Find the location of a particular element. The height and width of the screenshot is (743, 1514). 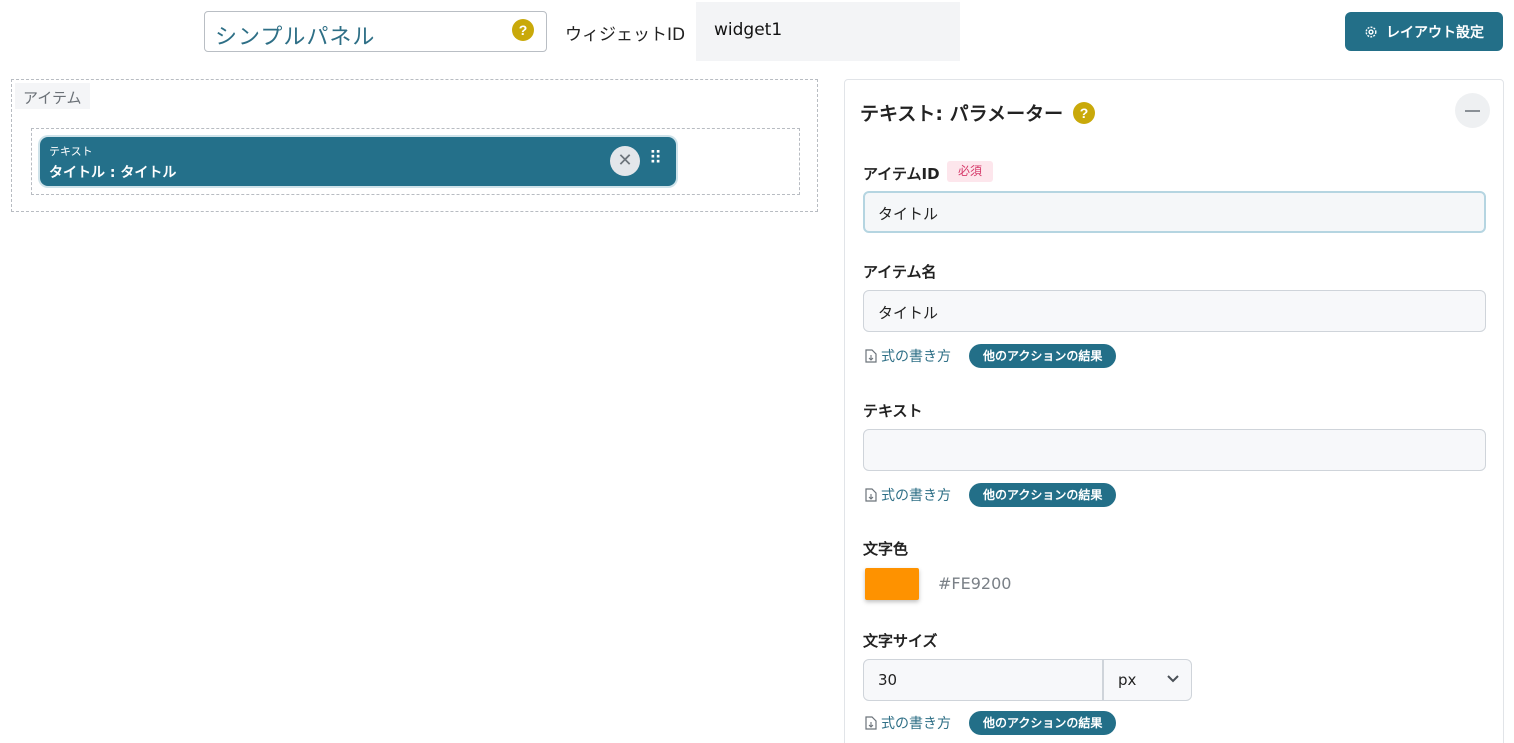

unit-value: px is located at coordinates (1127, 680).